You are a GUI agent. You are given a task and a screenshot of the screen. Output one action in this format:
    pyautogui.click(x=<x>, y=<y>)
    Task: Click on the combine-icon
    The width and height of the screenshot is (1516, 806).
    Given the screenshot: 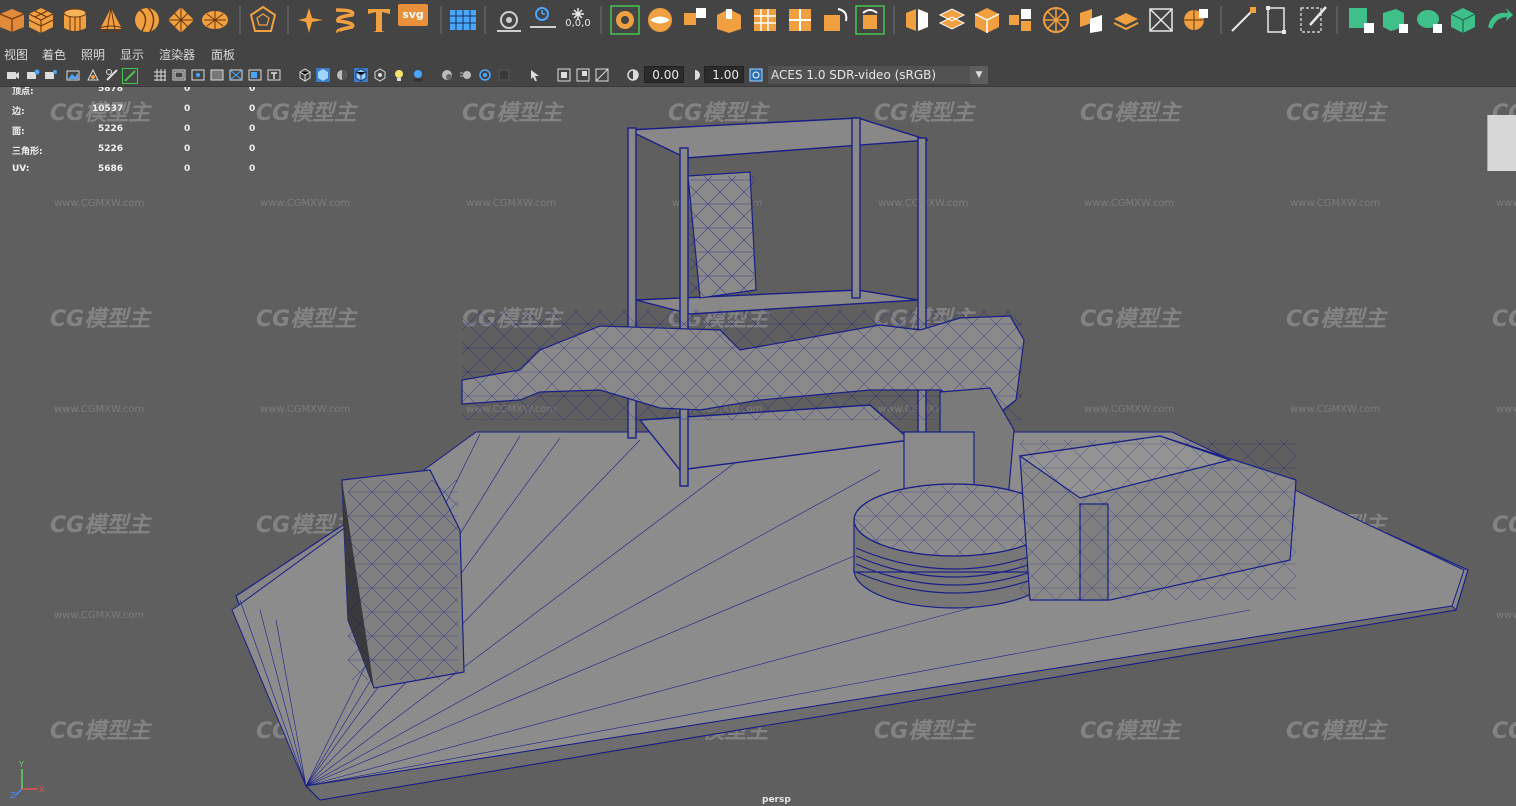 What is the action you would take?
    pyautogui.click(x=835, y=20)
    